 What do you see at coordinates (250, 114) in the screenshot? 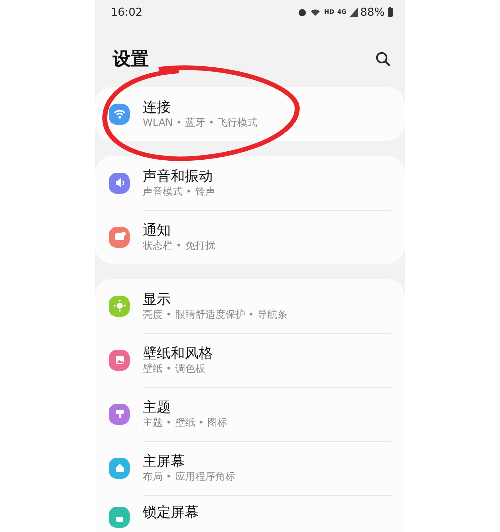
I see `settings-item: 连接 WLAN • 蓝牙 • 飞行模式` at bounding box center [250, 114].